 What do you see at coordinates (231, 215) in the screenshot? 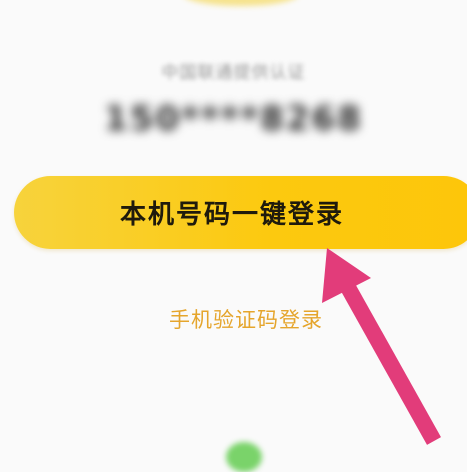
I see `one-click-login-label: 本机号码一键登录` at bounding box center [231, 215].